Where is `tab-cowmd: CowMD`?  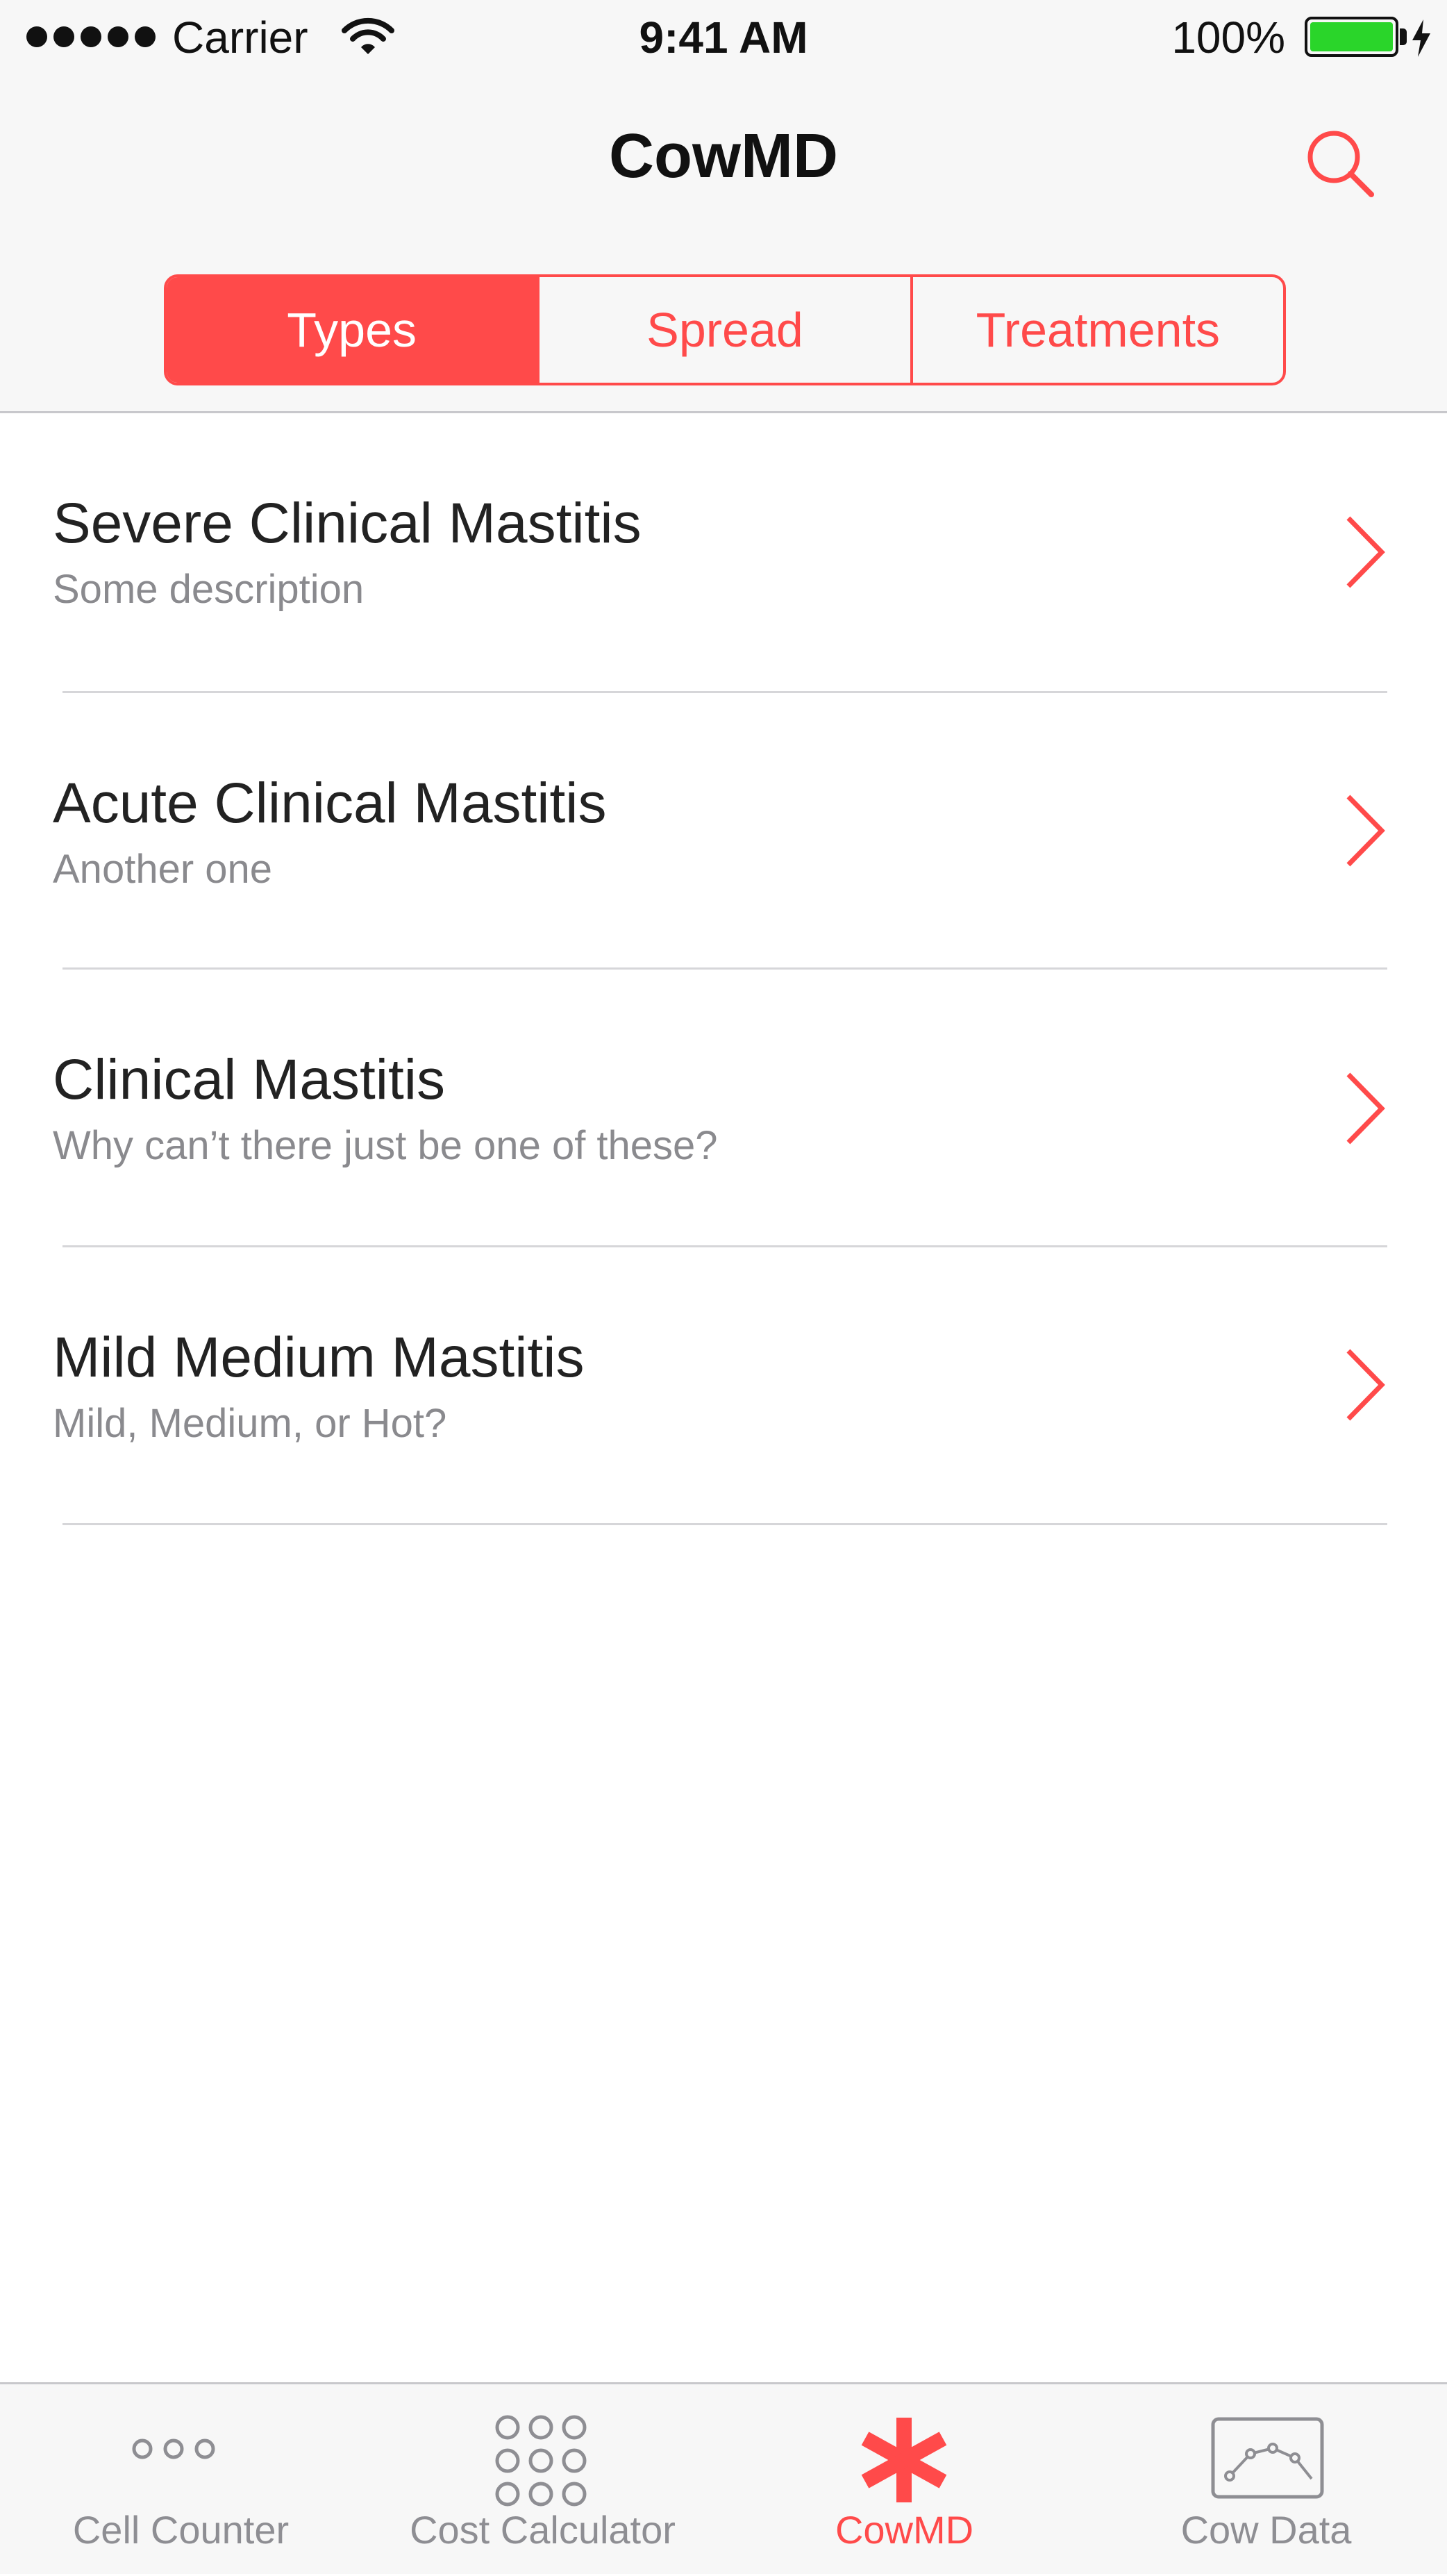 tab-cowmd: CowMD is located at coordinates (904, 2480).